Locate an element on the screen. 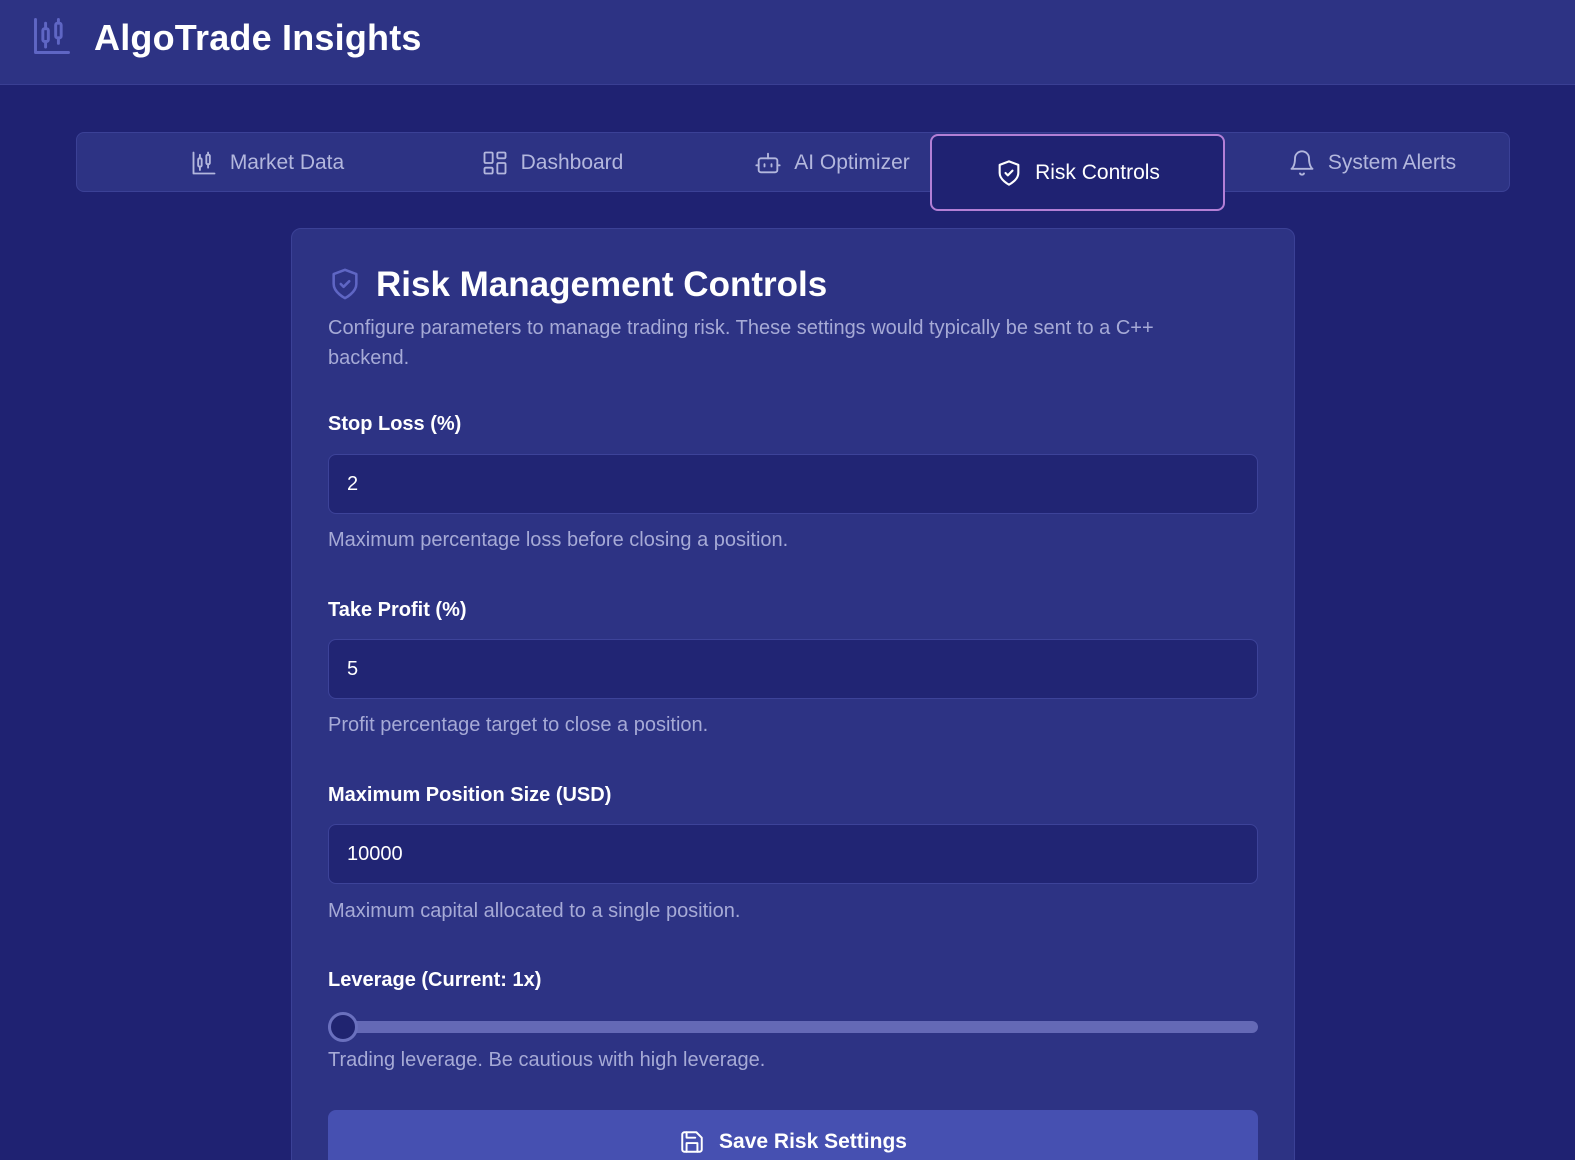  robot-icon is located at coordinates (768, 163).